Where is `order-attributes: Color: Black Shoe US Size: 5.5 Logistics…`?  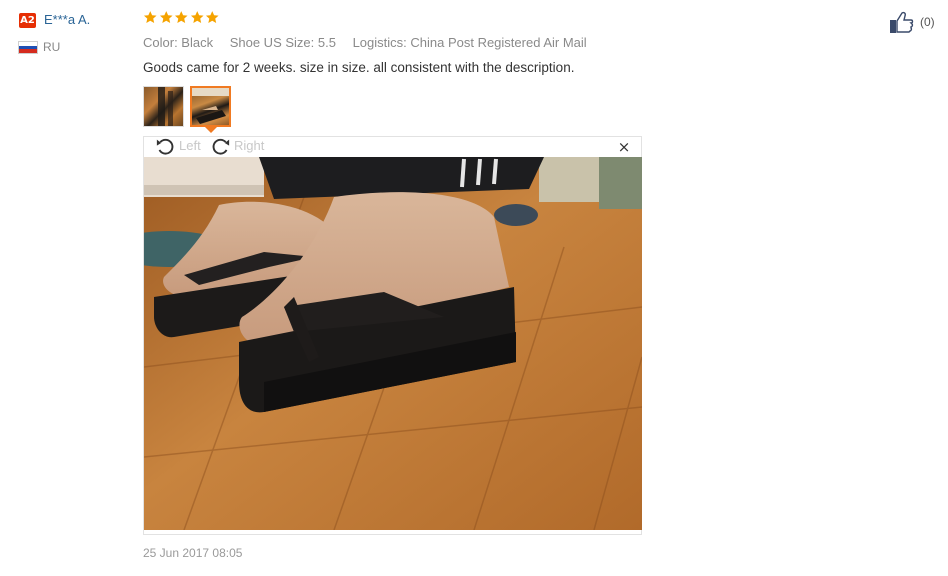
order-attributes: Color: Black Shoe US Size: 5.5 Logistics… is located at coordinates (371, 42).